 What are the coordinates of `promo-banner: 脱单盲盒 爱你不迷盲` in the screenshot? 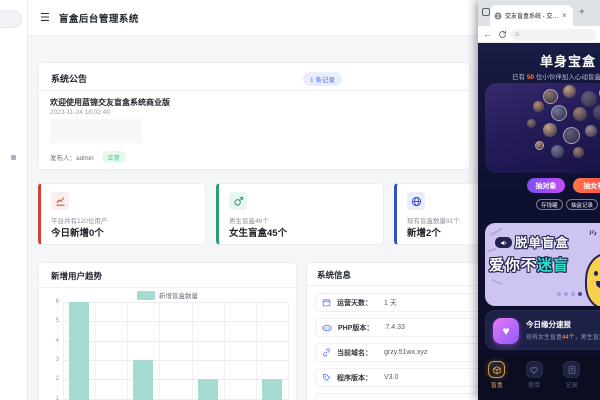 It's located at (542, 264).